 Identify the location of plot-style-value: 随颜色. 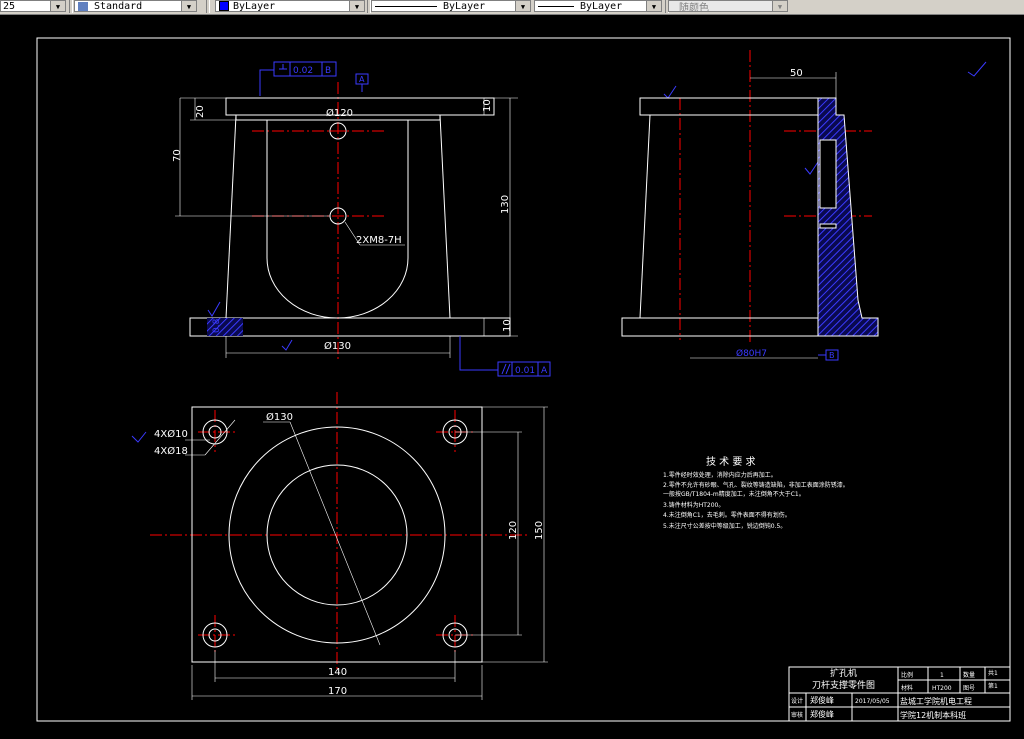
(694, 7).